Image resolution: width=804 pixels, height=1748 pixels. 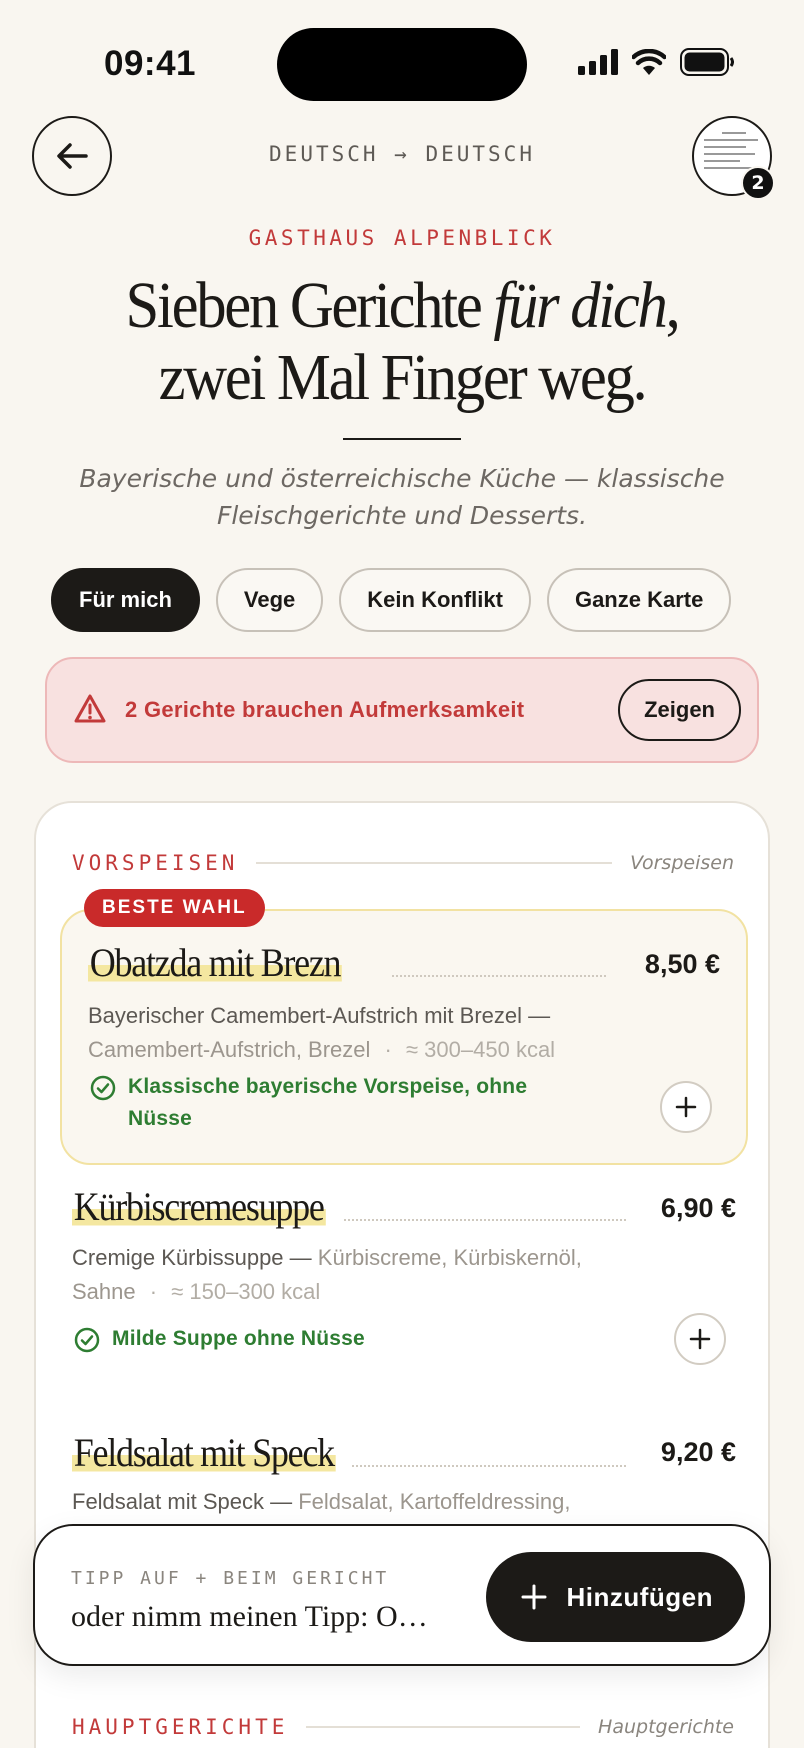 I want to click on section-title: VORSPEISEN, so click(x=155, y=863).